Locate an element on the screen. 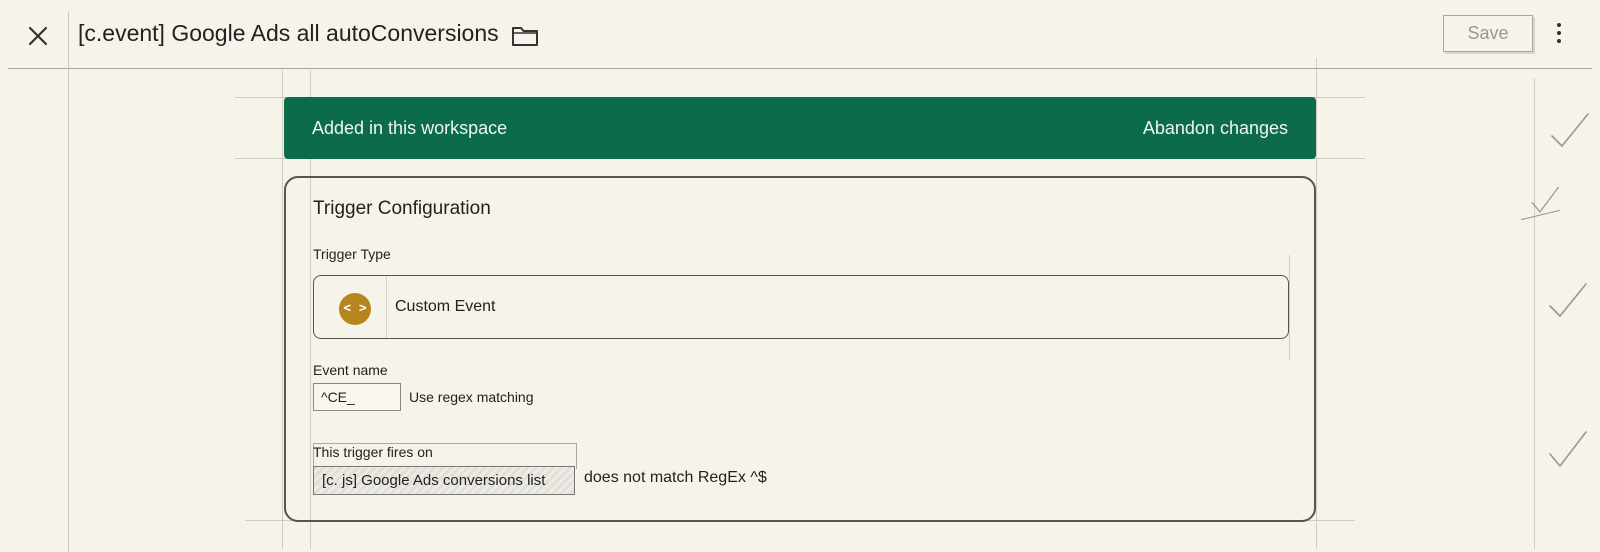 The width and height of the screenshot is (1600, 552). condition-variable-chip: [c. js] Google Ads conversions list is located at coordinates (444, 480).